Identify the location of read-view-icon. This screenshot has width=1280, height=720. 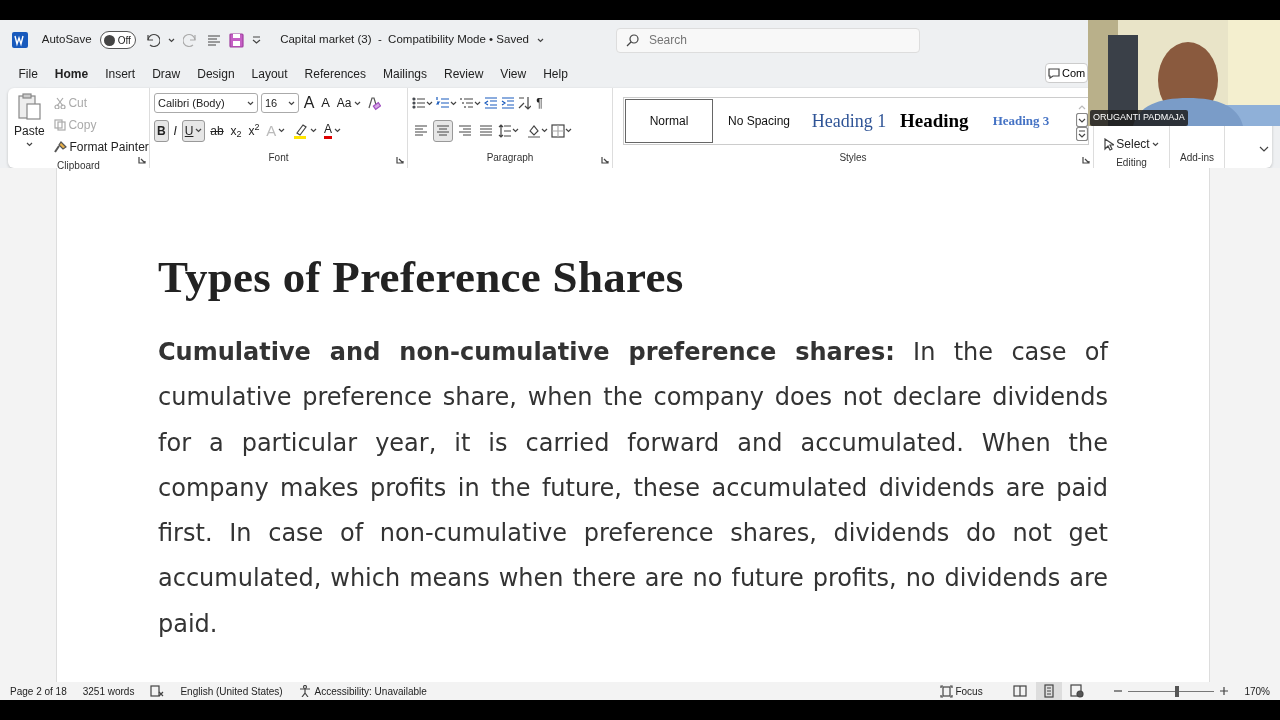
(1019, 691).